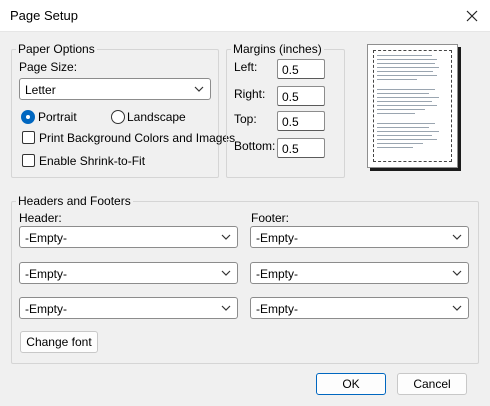 The height and width of the screenshot is (406, 490). Describe the element at coordinates (301, 69) in the screenshot. I see `margin-left-input: 0.5` at that location.